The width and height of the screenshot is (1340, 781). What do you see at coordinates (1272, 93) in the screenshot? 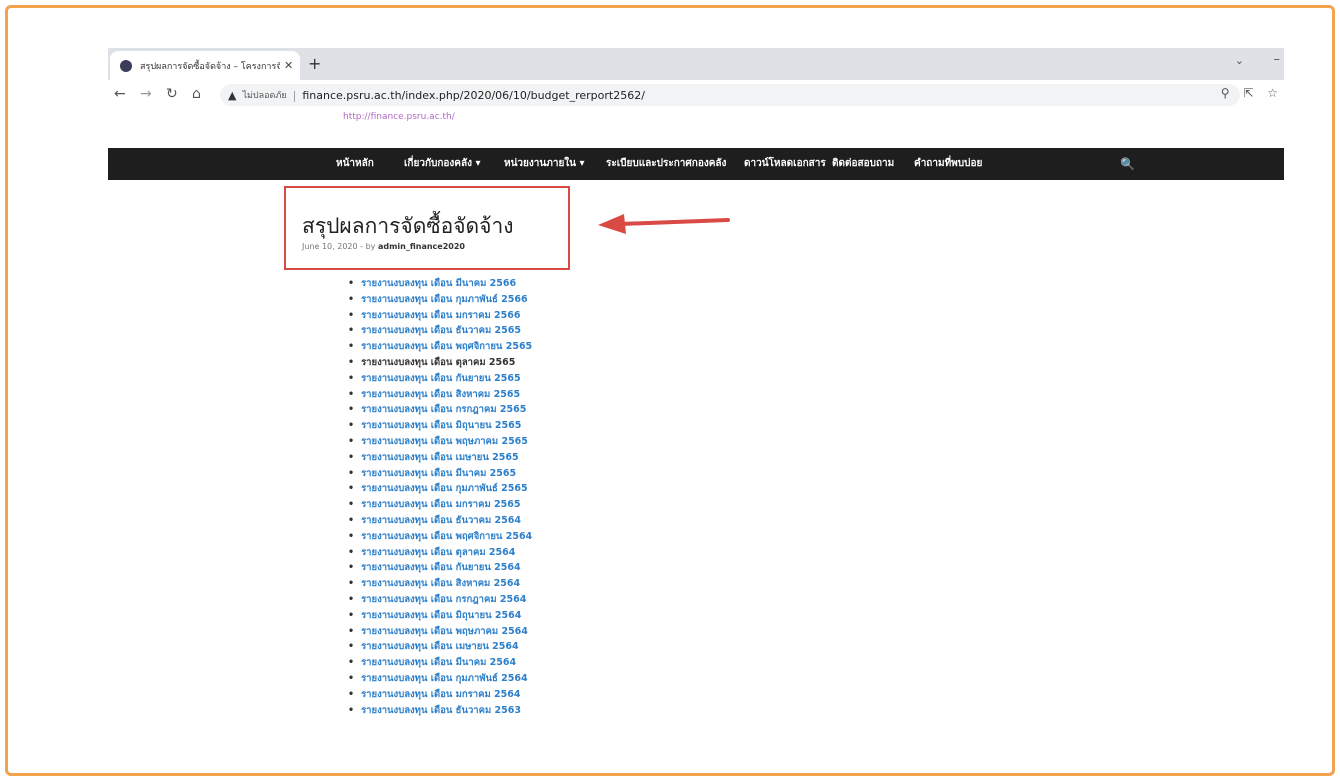
I see `bookmark-star-icon: ☆` at bounding box center [1272, 93].